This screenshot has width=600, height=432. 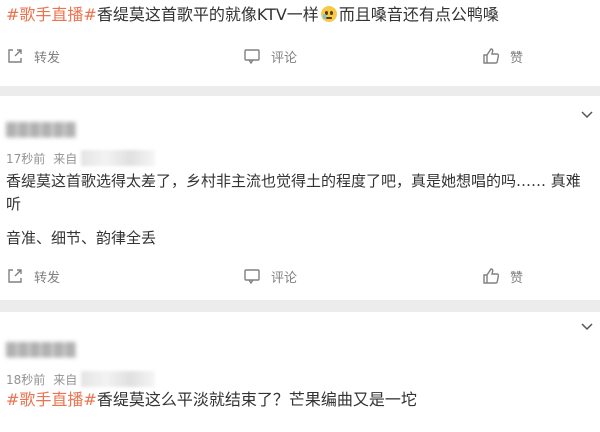 What do you see at coordinates (26, 158) in the screenshot?
I see `timestamp: 17秒前` at bounding box center [26, 158].